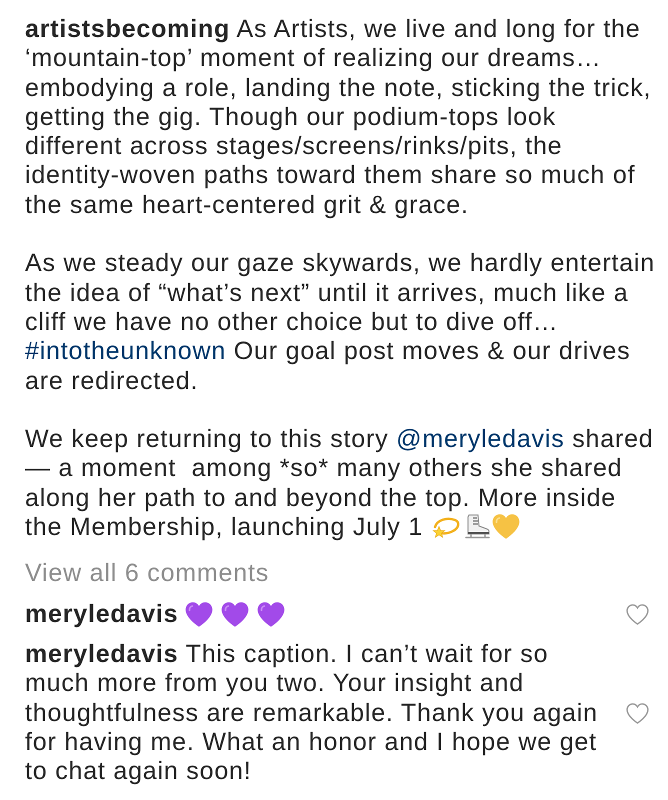 This screenshot has height=800, width=668. Describe the element at coordinates (125, 351) in the screenshot. I see `hashtag-link: #intotheunknown` at that location.